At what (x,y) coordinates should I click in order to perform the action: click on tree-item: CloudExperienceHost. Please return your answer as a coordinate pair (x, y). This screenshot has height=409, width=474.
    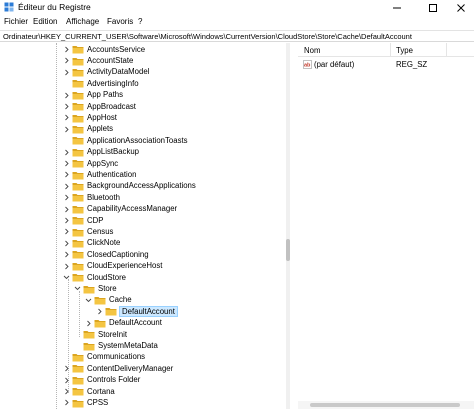
    Looking at the image, I should click on (143, 266).